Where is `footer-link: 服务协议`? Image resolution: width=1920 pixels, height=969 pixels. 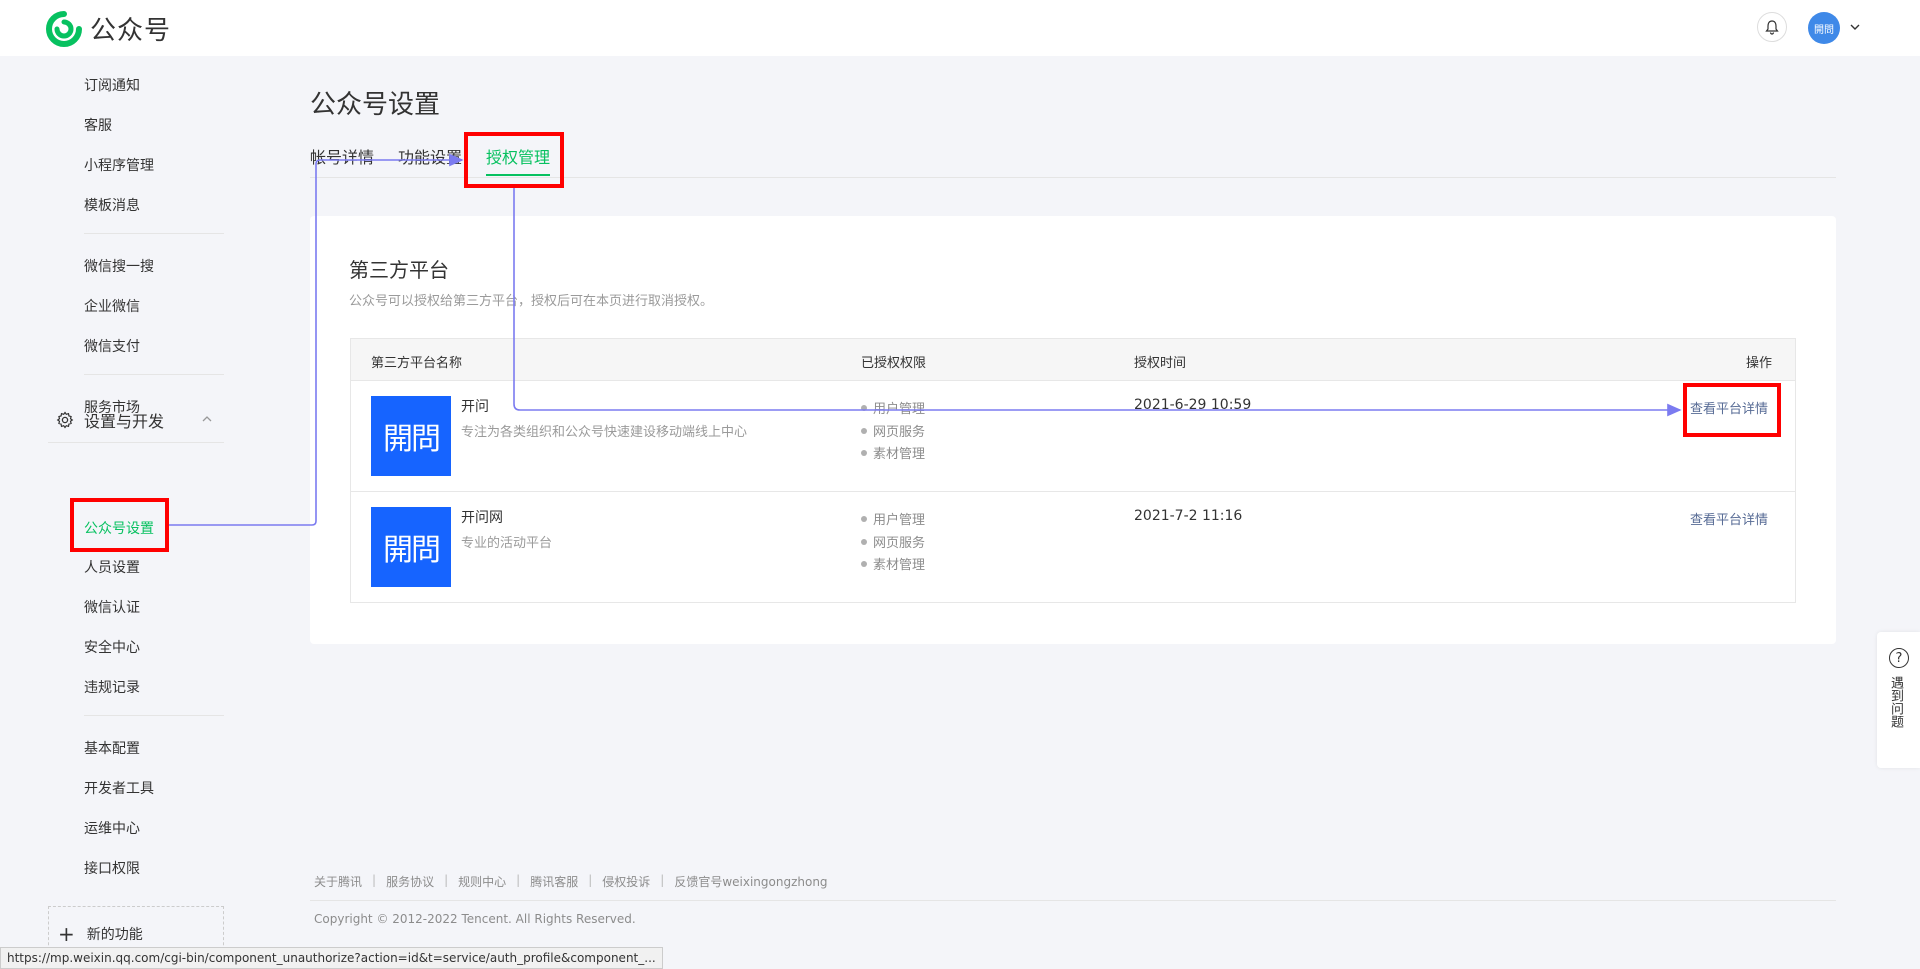 footer-link: 服务协议 is located at coordinates (410, 881).